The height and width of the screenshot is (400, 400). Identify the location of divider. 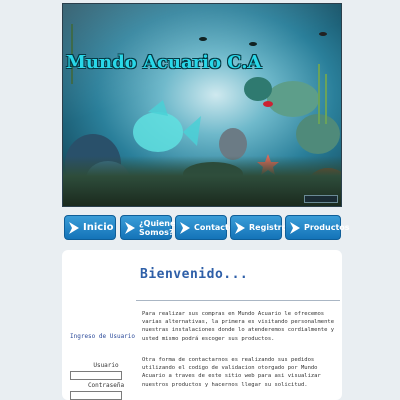
(238, 300).